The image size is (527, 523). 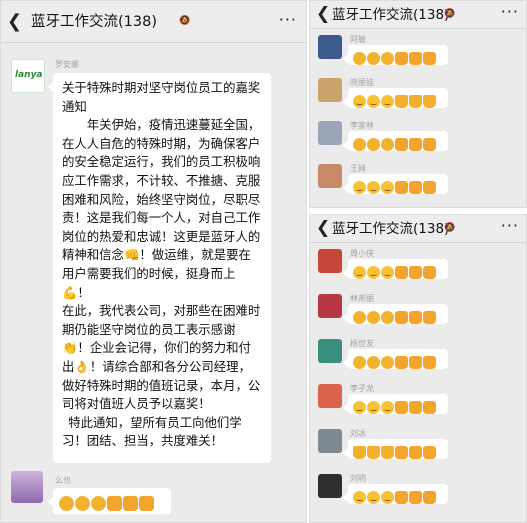 I want to click on sender-name: 王妹, so click(x=358, y=168).